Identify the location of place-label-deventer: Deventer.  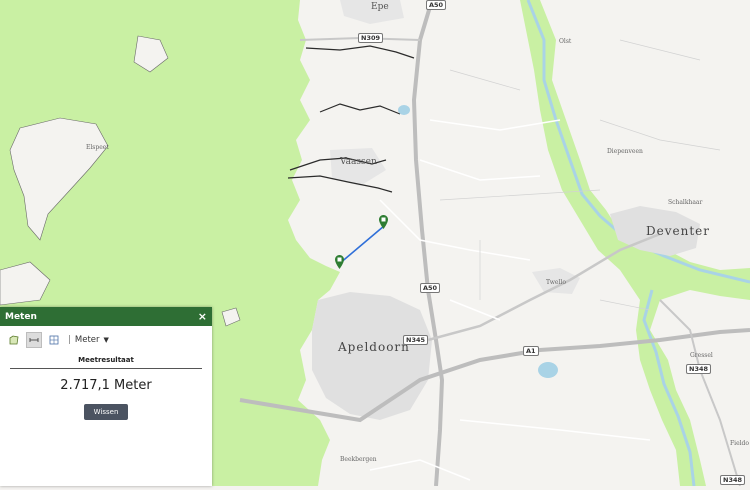
(678, 231).